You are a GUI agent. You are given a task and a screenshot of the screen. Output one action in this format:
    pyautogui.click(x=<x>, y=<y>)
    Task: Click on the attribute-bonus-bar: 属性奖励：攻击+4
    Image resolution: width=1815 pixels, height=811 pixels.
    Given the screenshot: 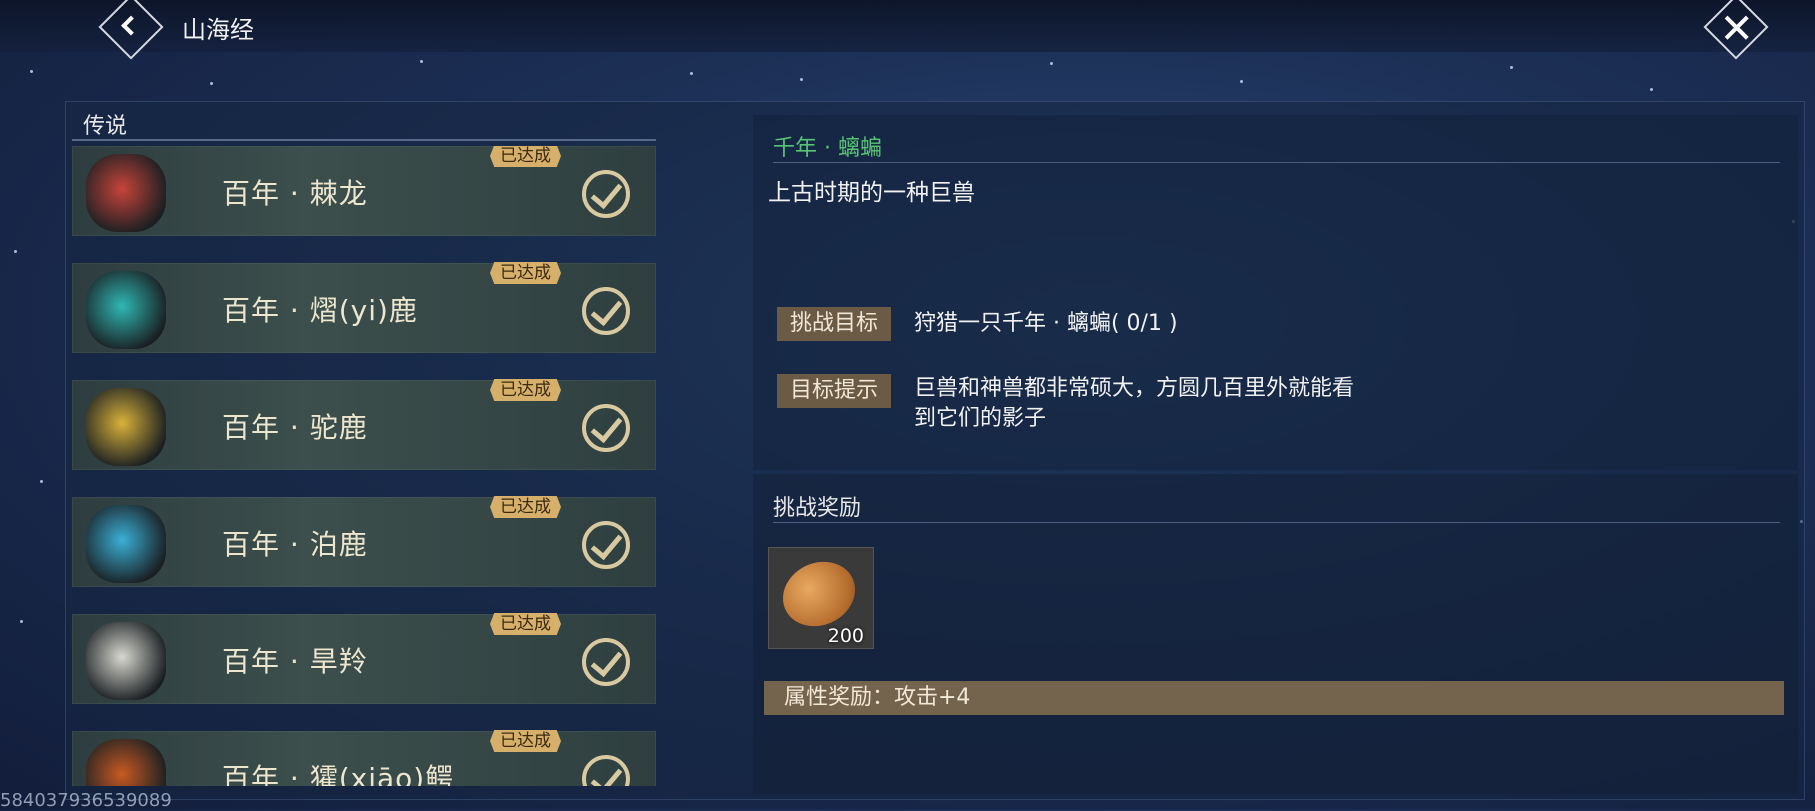 What is the action you would take?
    pyautogui.click(x=1274, y=698)
    